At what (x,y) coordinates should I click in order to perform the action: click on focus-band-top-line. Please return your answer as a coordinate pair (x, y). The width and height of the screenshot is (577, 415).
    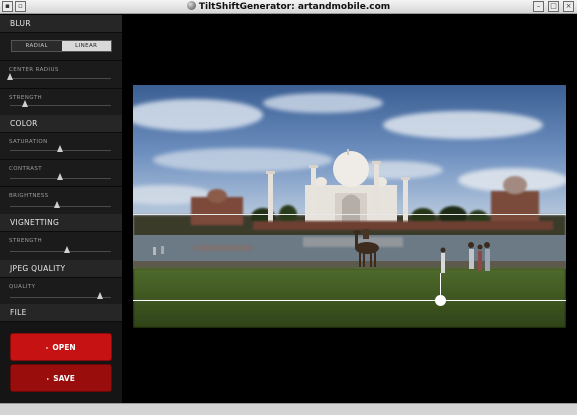
    Looking at the image, I should click on (349, 214).